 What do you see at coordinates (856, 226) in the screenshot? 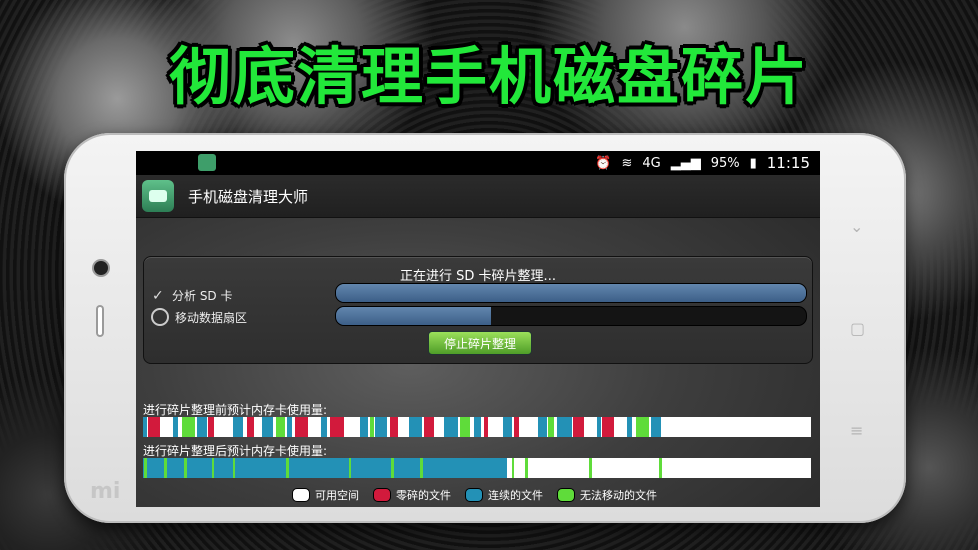
I see `back-key-icon: ⌄` at bounding box center [856, 226].